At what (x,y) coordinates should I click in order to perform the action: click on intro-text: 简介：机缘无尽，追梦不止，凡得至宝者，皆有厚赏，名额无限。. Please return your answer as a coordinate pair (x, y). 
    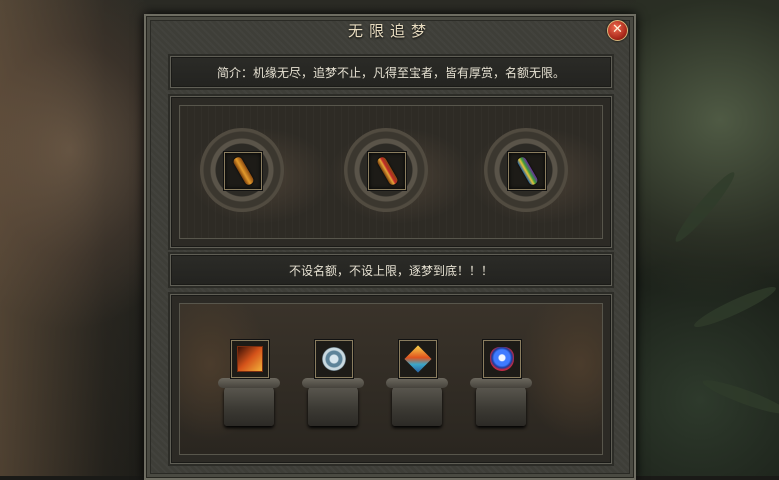
    Looking at the image, I should click on (390, 72).